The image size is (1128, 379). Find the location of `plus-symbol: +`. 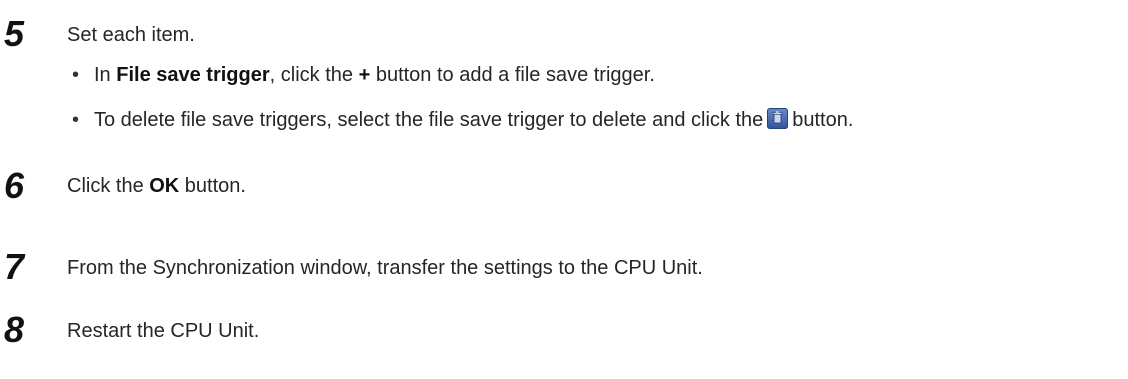

plus-symbol: + is located at coordinates (364, 75).